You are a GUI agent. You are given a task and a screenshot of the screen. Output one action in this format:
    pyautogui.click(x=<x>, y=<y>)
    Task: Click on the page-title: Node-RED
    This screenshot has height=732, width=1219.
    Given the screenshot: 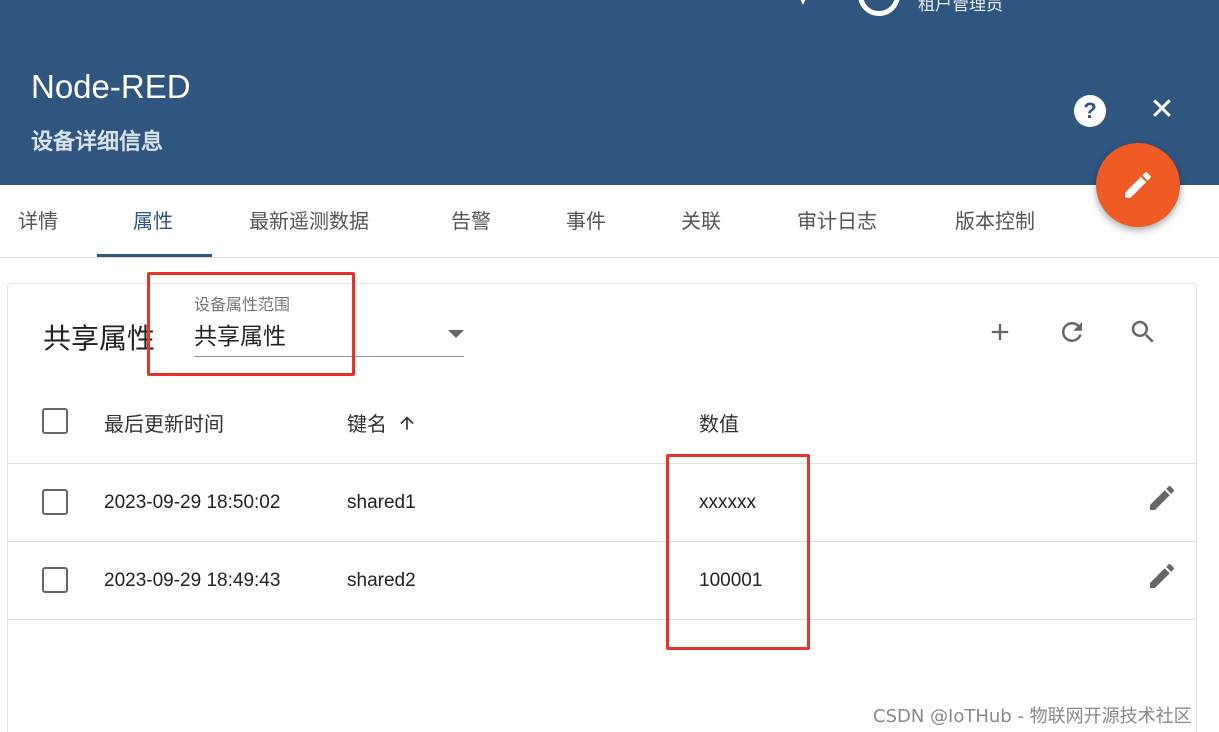 What is the action you would take?
    pyautogui.click(x=111, y=86)
    